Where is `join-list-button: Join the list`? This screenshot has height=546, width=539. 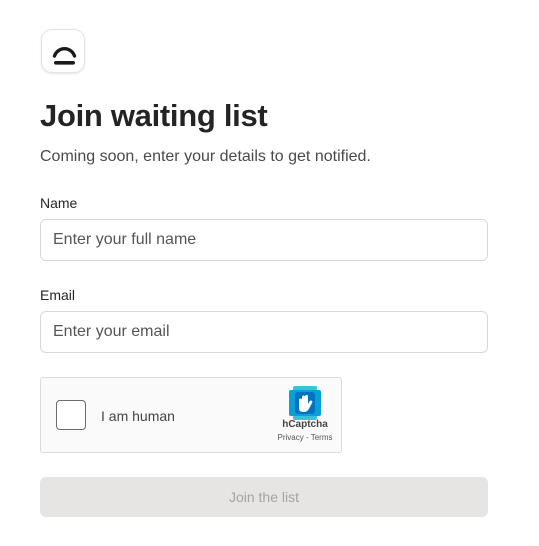 join-list-button: Join the list is located at coordinates (264, 497).